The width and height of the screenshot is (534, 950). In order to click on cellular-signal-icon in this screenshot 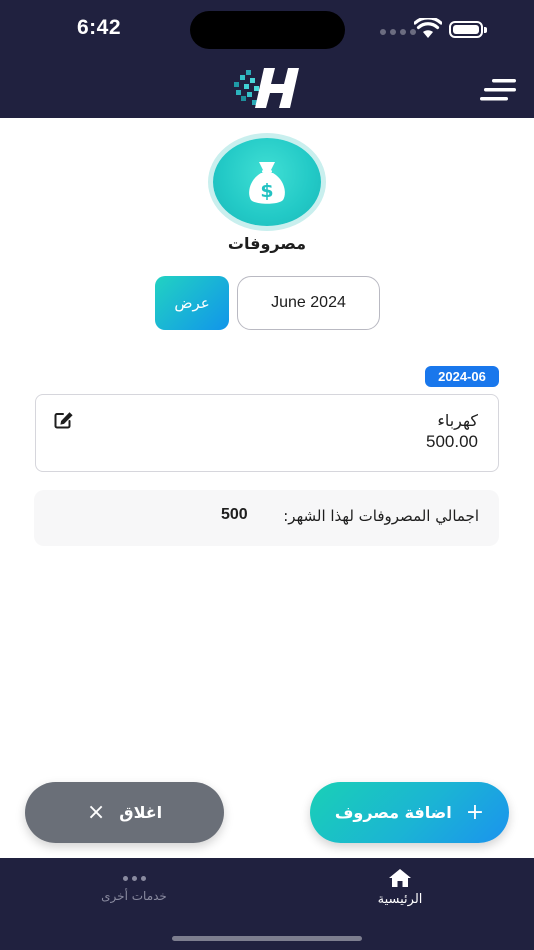, I will do `click(398, 32)`.